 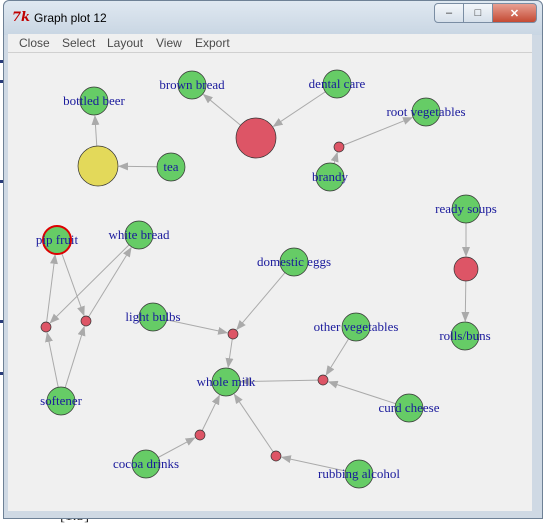 What do you see at coordinates (323, 380) in the screenshot?
I see `rule-node-r8` at bounding box center [323, 380].